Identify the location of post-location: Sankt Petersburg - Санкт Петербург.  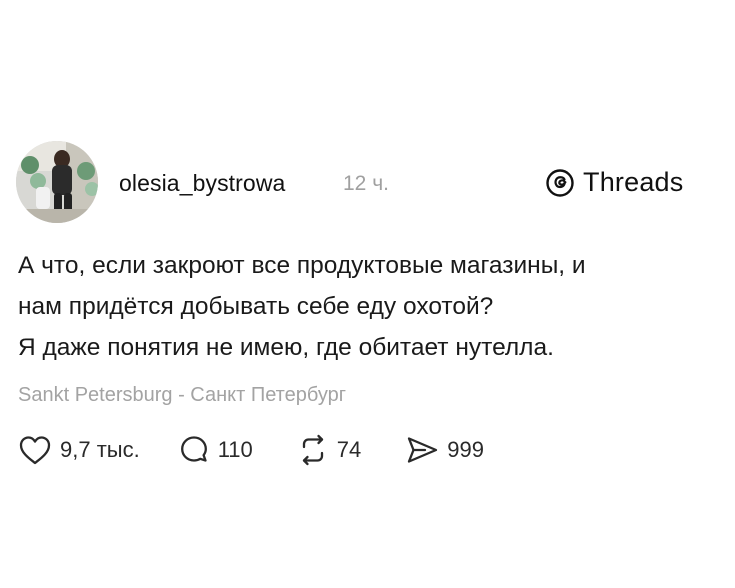
(182, 395).